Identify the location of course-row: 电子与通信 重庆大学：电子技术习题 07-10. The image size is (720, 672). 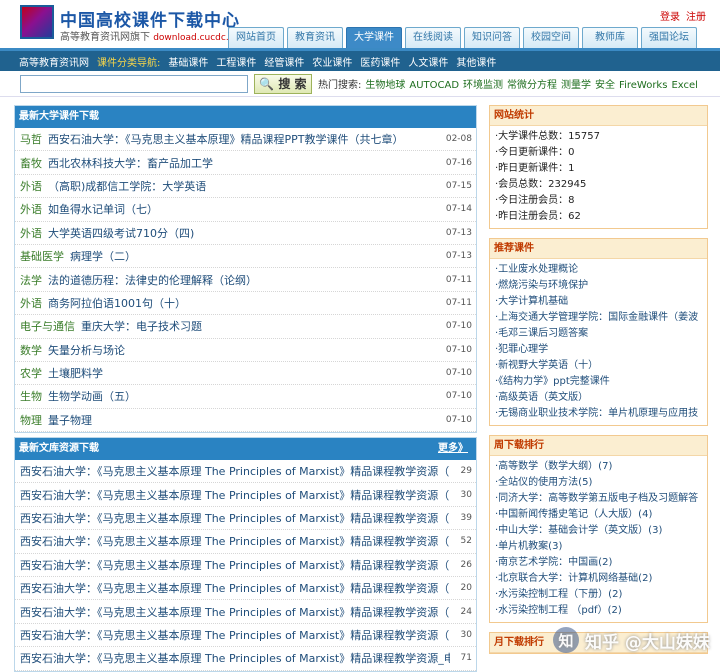
(245, 327).